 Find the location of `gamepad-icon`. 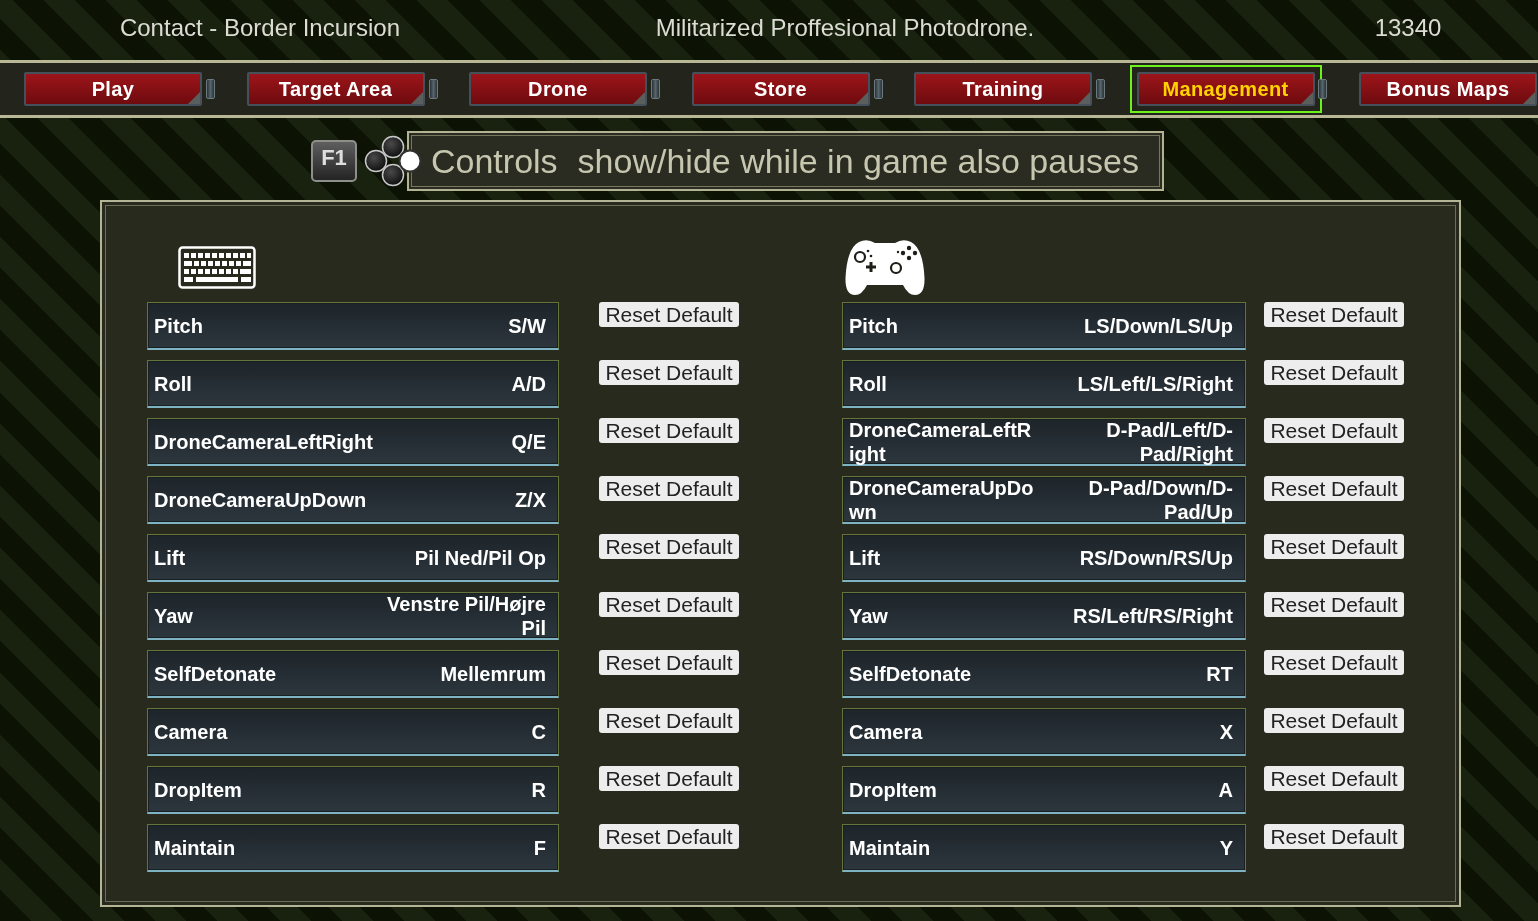

gamepad-icon is located at coordinates (885, 267).